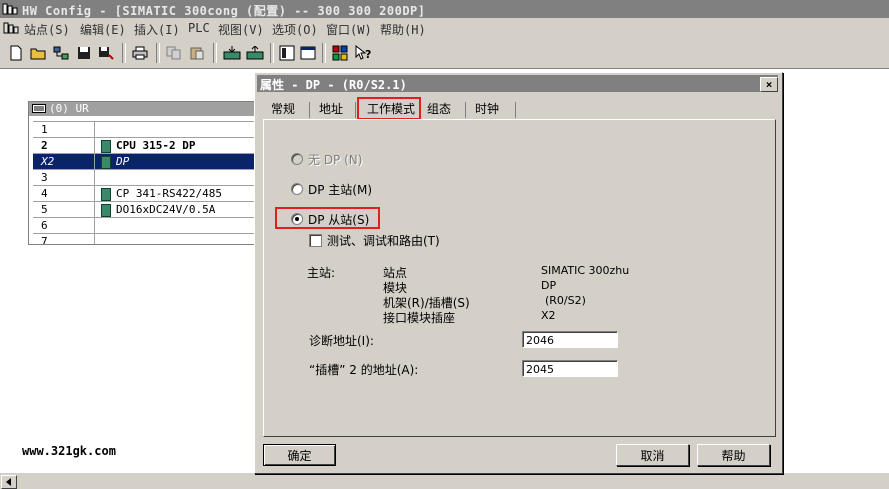 This screenshot has width=889, height=489. What do you see at coordinates (565, 300) in the screenshot?
I see `rack-slot-value: (R0/S2)` at bounding box center [565, 300].